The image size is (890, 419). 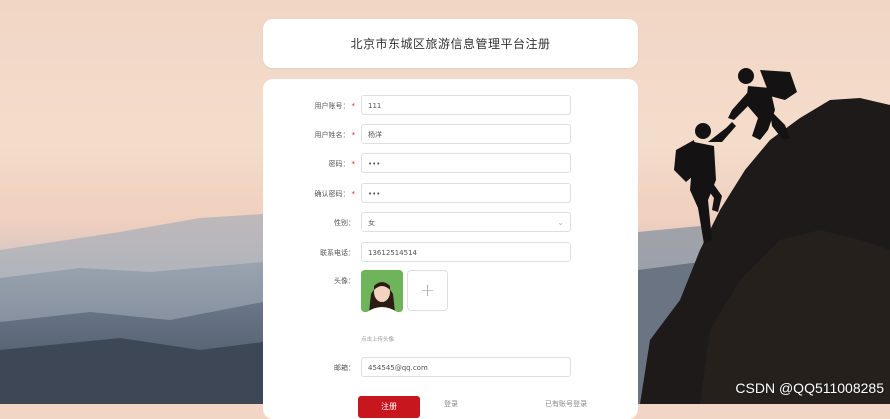 I want to click on row-email: 邮箱： 454545@qq.com, so click(x=450, y=368).